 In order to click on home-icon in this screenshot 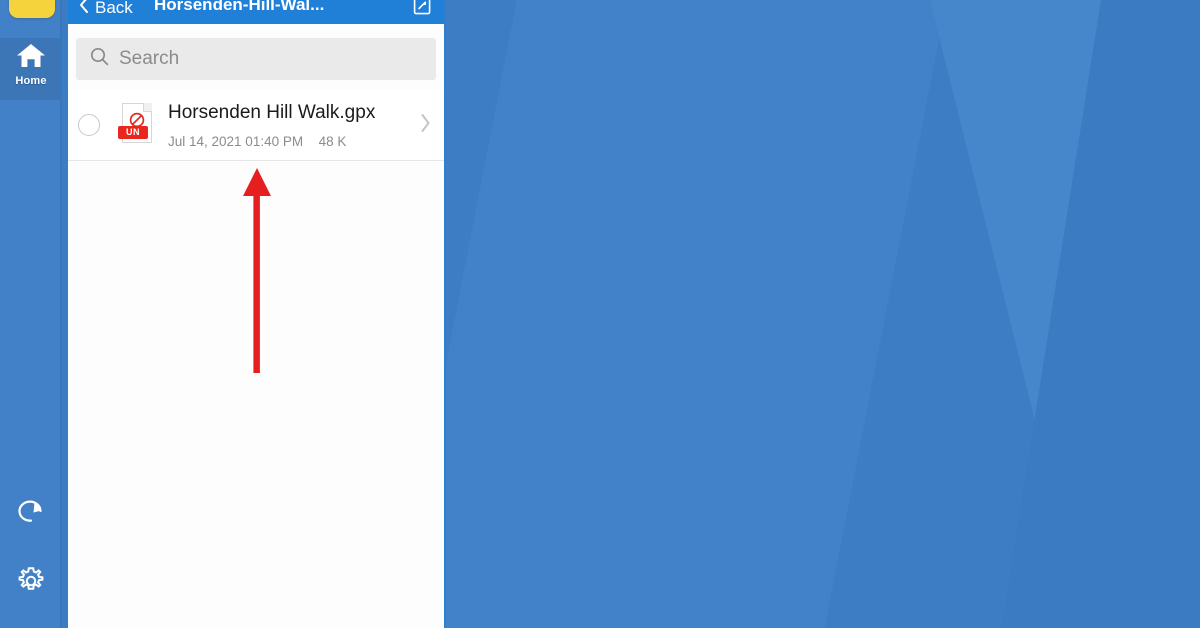, I will do `click(31, 58)`.